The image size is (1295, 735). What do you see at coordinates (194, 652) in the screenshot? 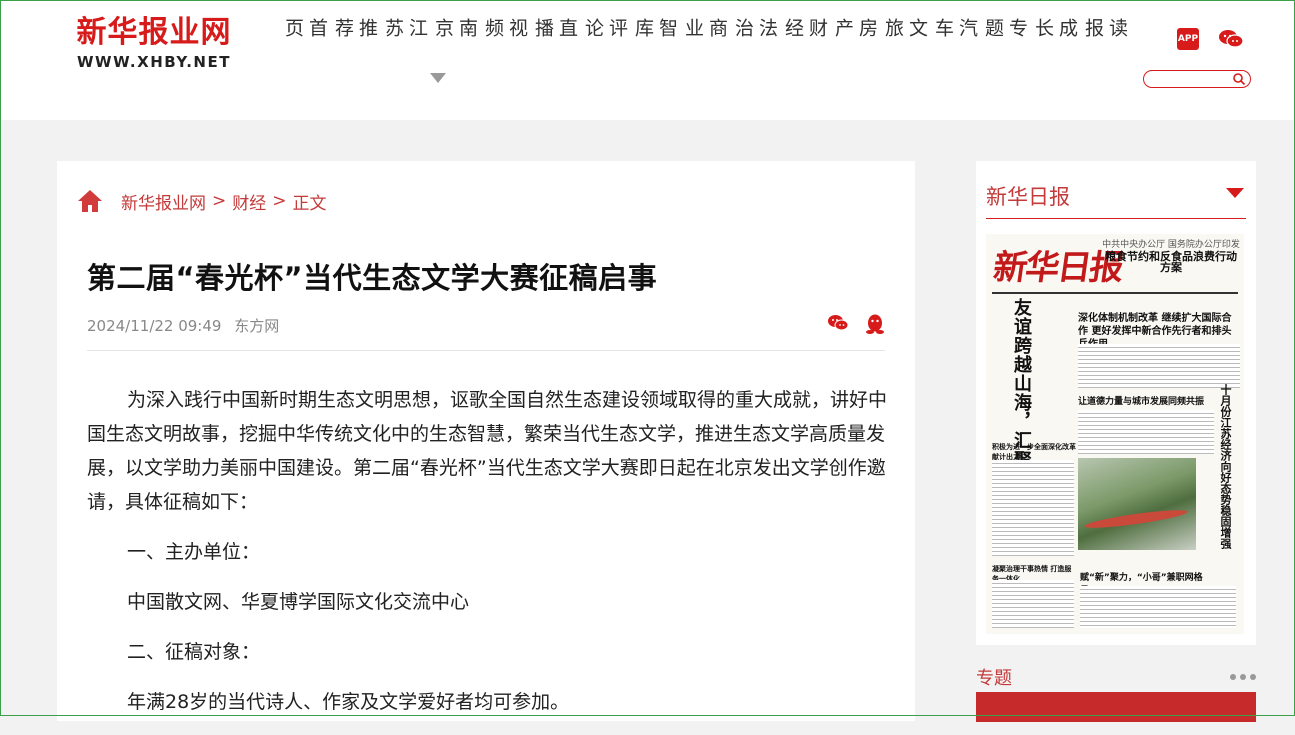
I see `article-paragraph: 二、征稿对象：` at bounding box center [194, 652].